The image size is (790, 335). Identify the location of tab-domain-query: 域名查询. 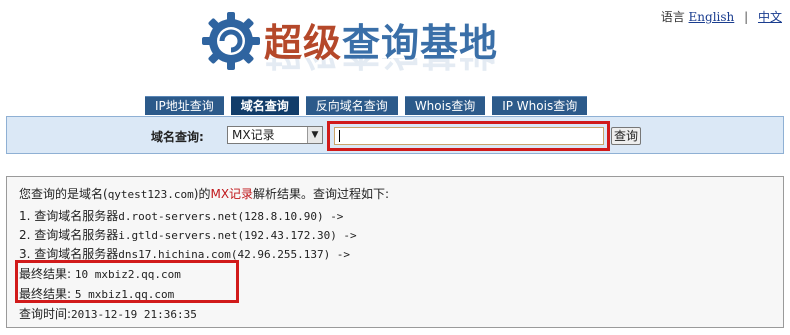
(264, 105).